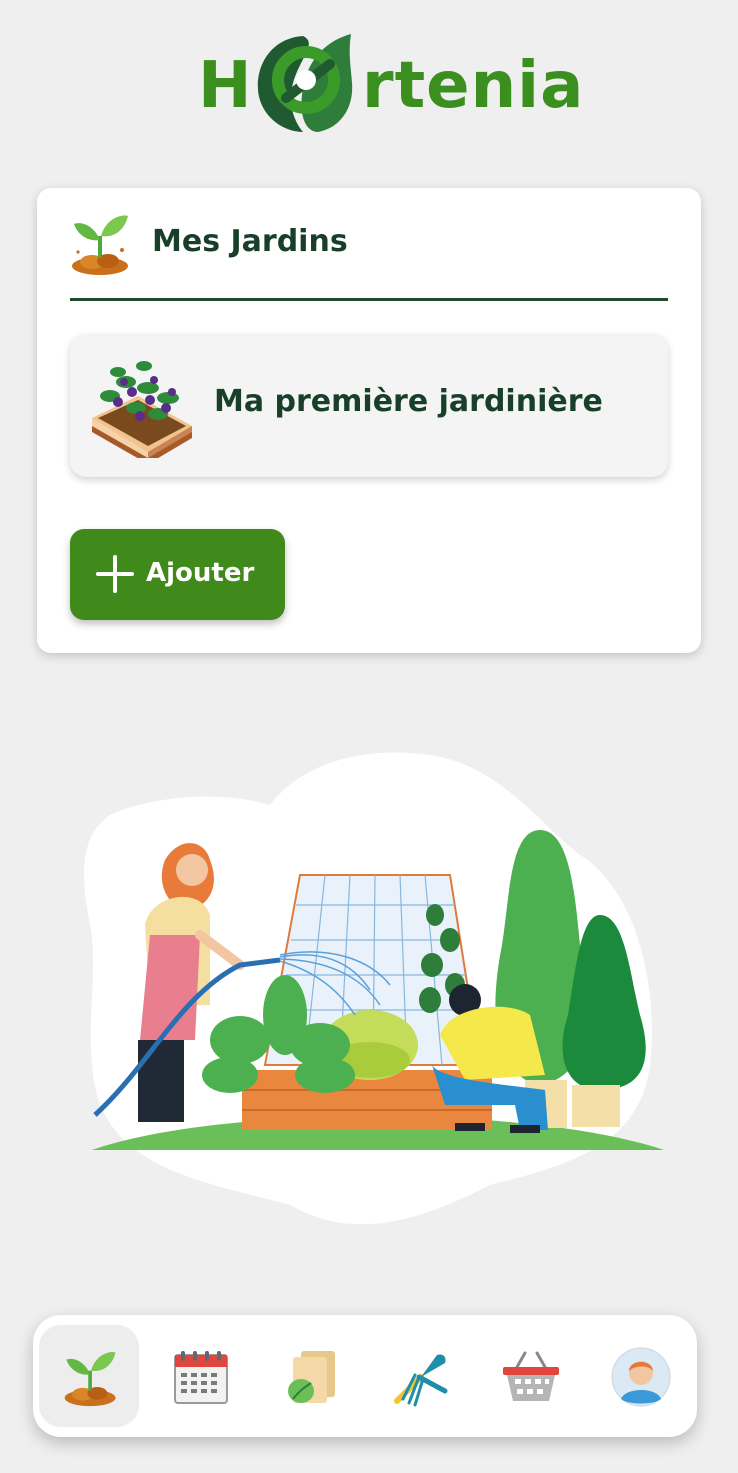 The width and height of the screenshot is (738, 1473). What do you see at coordinates (365, 1376) in the screenshot?
I see `bottom-navbar` at bounding box center [365, 1376].